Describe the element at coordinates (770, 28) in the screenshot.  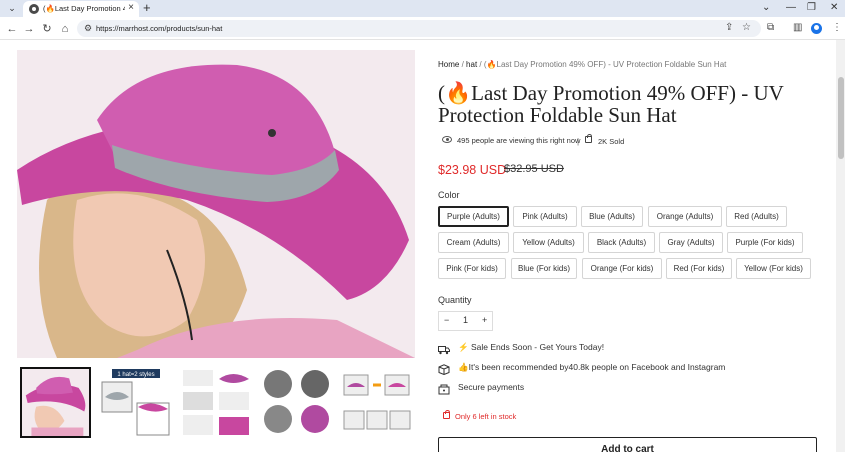
I see `extensions-icon: ⧉` at that location.